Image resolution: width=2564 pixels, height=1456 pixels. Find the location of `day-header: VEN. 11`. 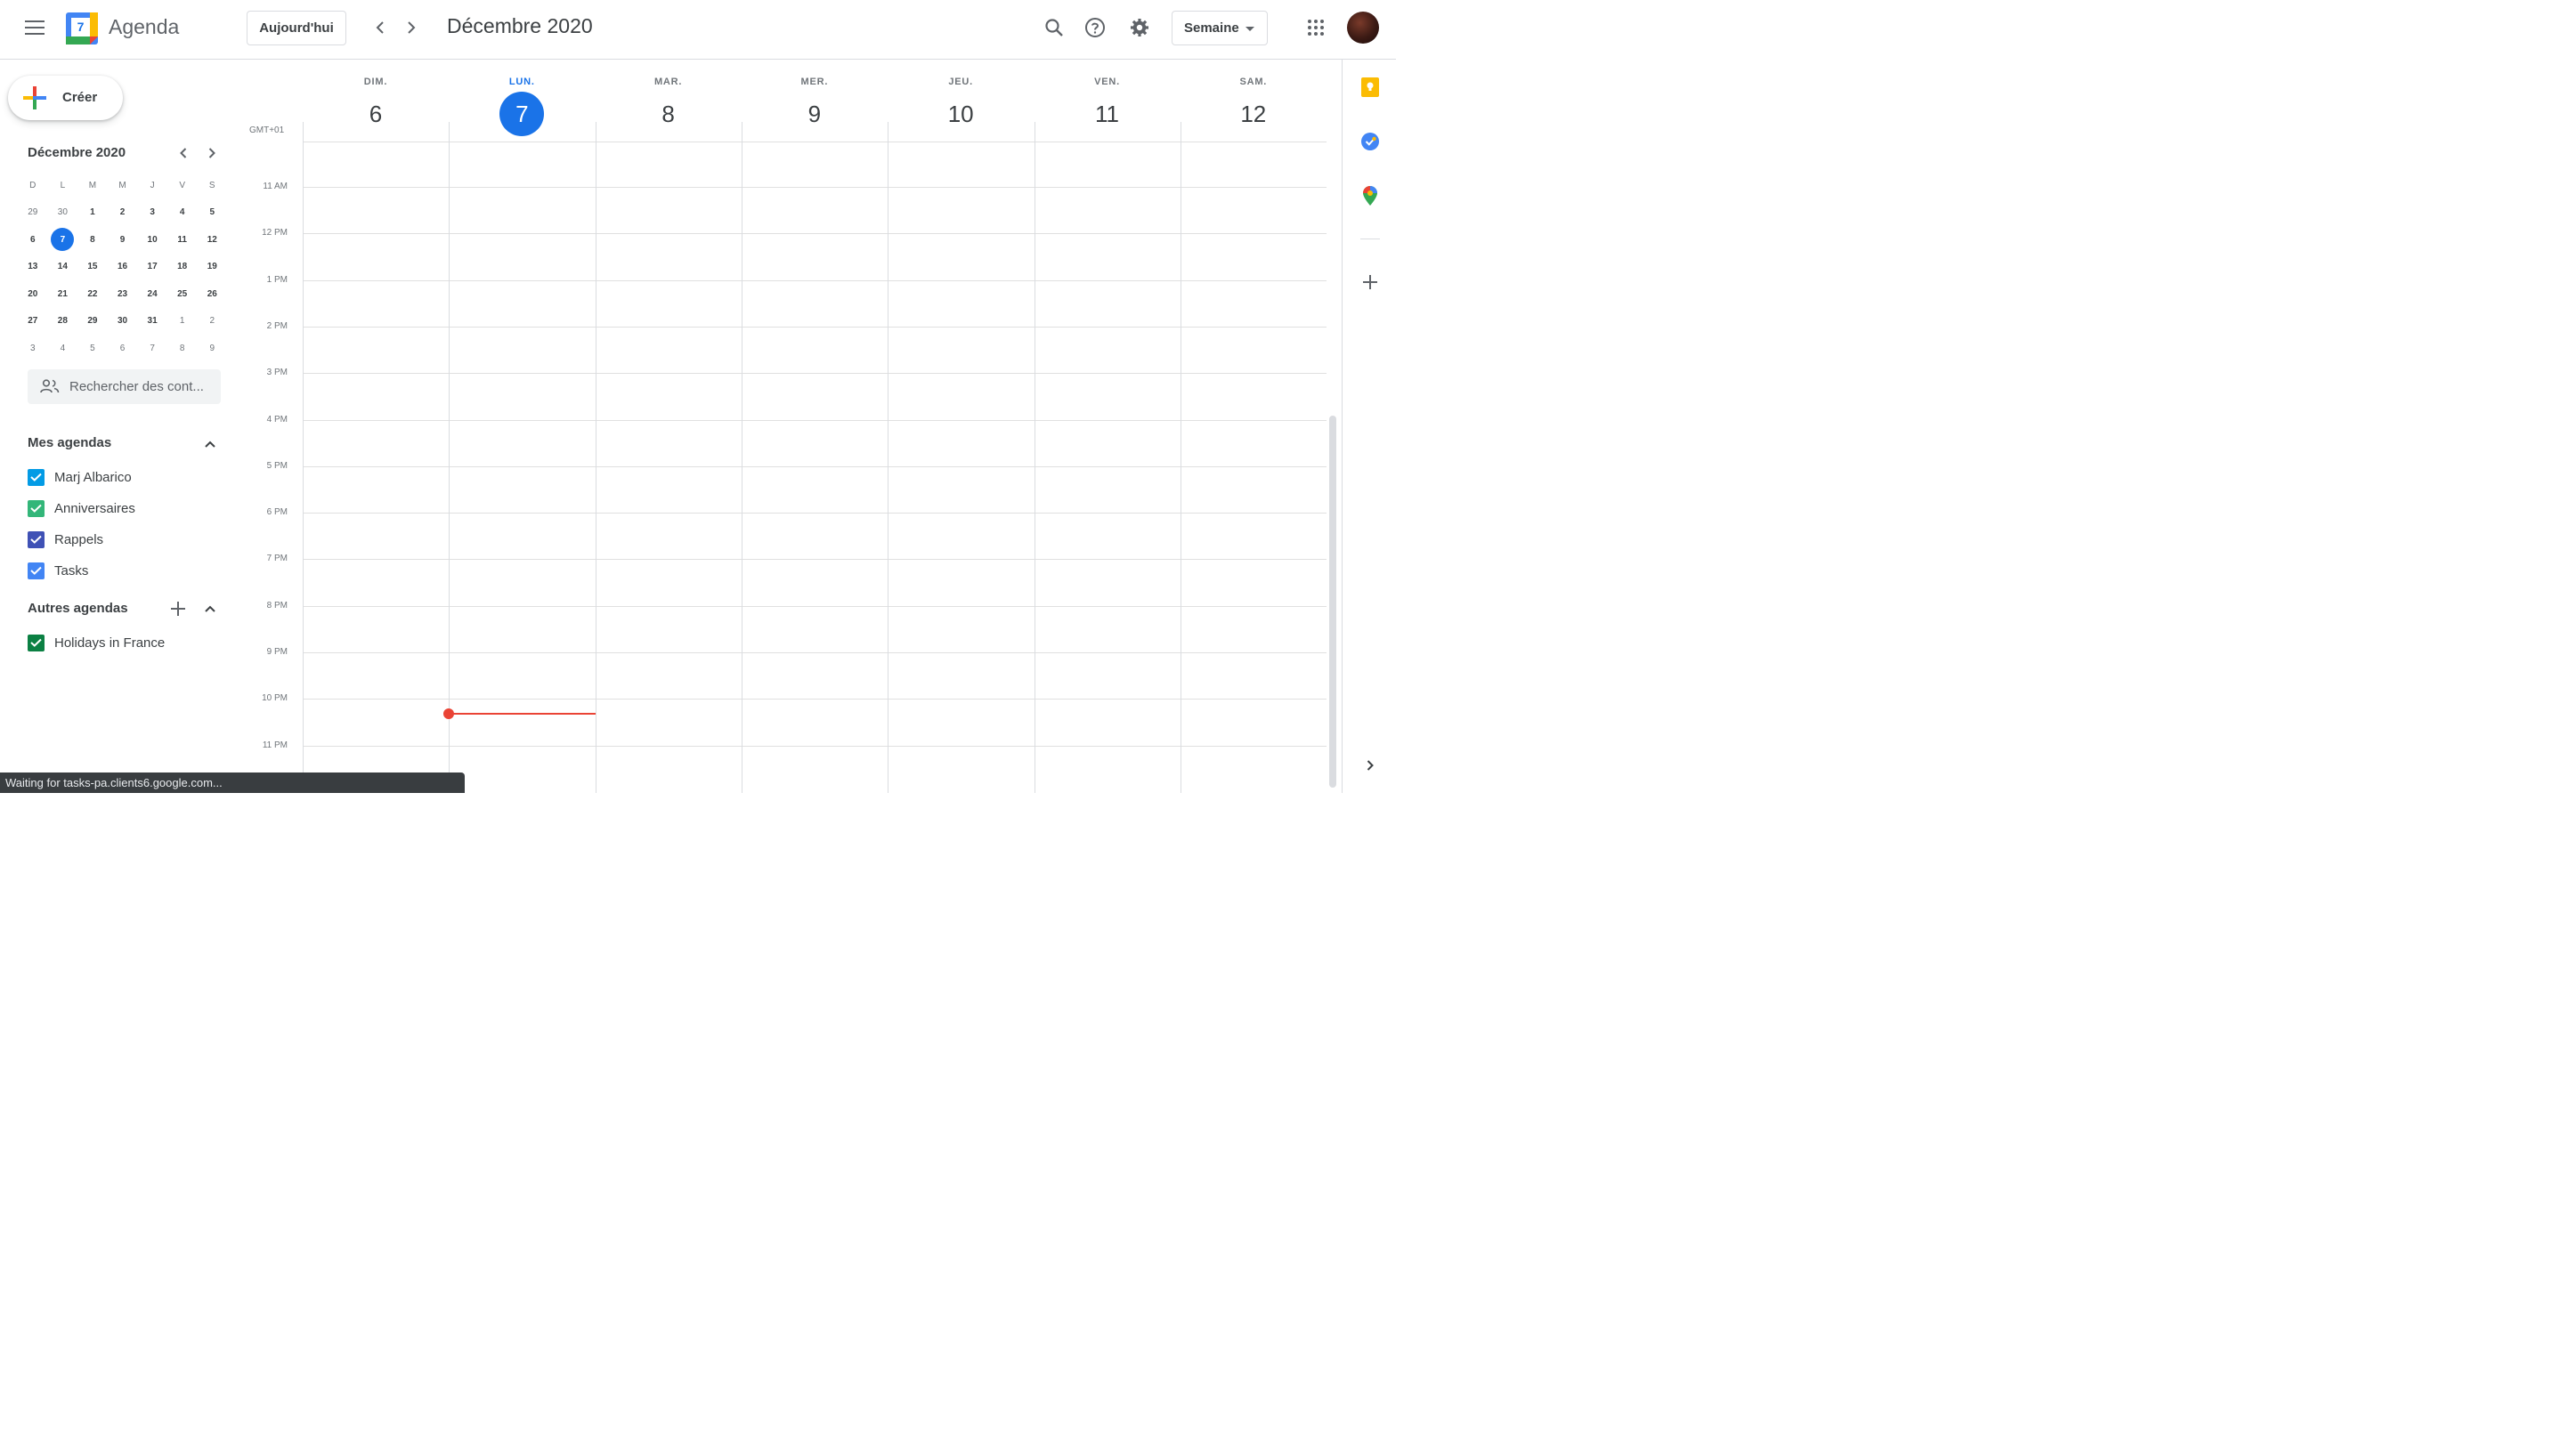

day-header: VEN. 11 is located at coordinates (1108, 97).